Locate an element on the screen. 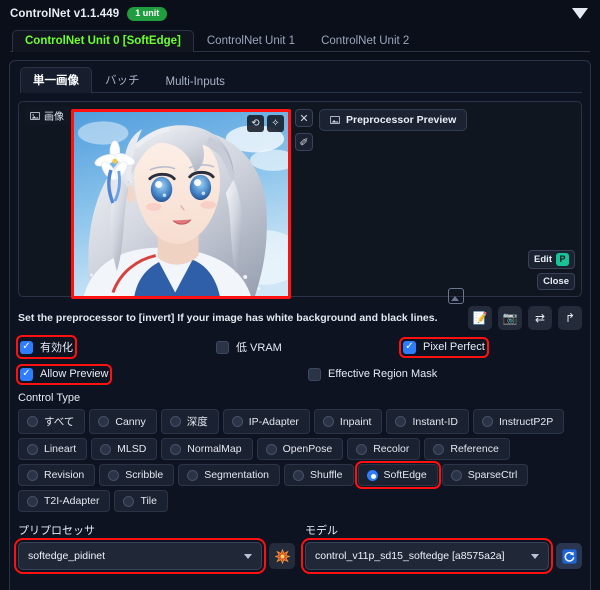 This screenshot has width=600, height=590. control-type-option-reference: Reference is located at coordinates (467, 449).